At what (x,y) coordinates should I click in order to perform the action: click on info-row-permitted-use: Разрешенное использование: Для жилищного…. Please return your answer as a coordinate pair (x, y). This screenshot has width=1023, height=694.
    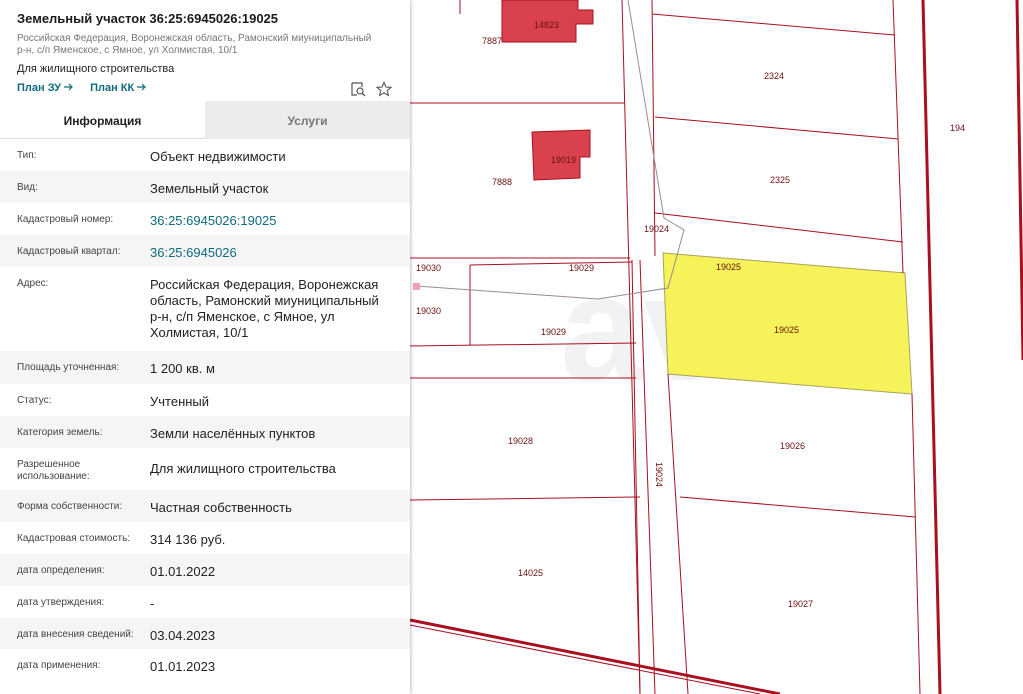
    Looking at the image, I should click on (205, 469).